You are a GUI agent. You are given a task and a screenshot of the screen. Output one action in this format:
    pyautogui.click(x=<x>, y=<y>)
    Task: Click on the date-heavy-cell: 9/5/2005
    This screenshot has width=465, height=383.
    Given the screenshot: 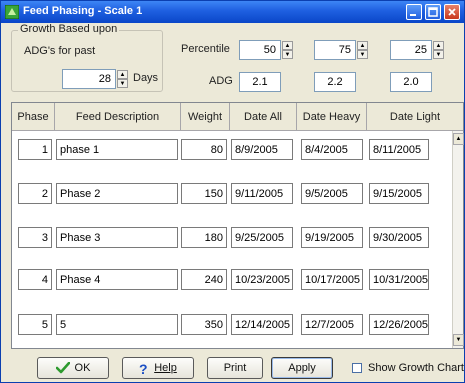 What is the action you would take?
    pyautogui.click(x=332, y=193)
    